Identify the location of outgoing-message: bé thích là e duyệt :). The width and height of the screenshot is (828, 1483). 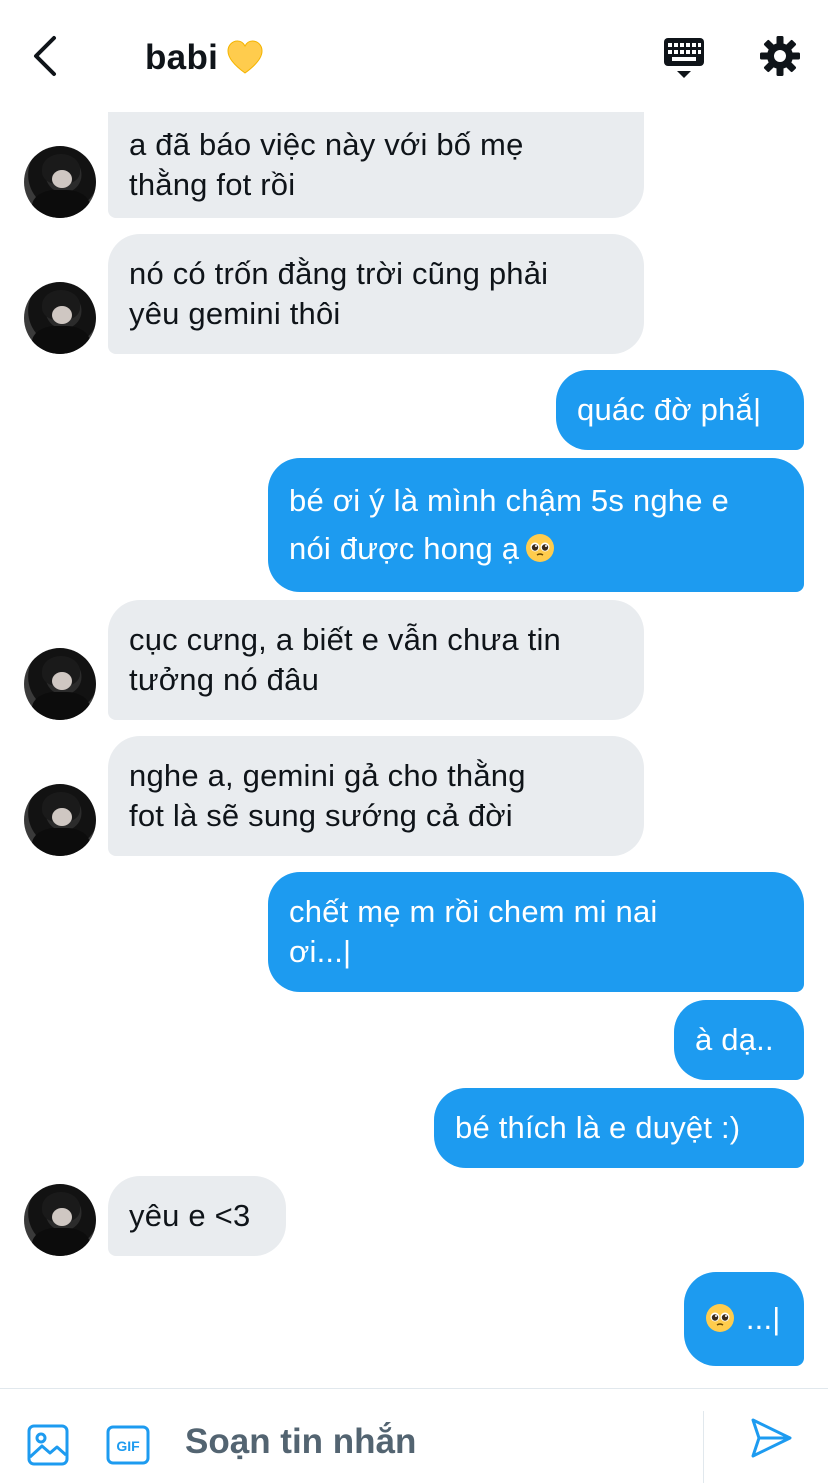
(619, 1128).